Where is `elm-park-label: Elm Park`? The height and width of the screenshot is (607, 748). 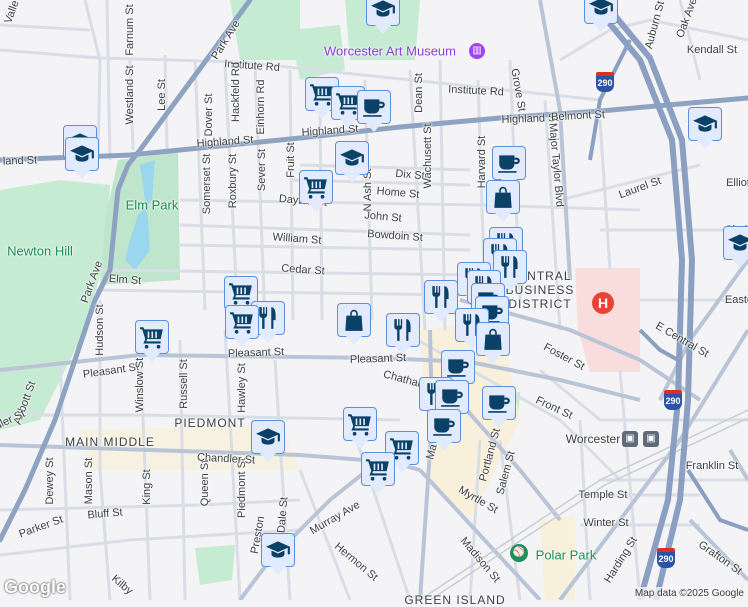
elm-park-label: Elm Park is located at coordinates (152, 205).